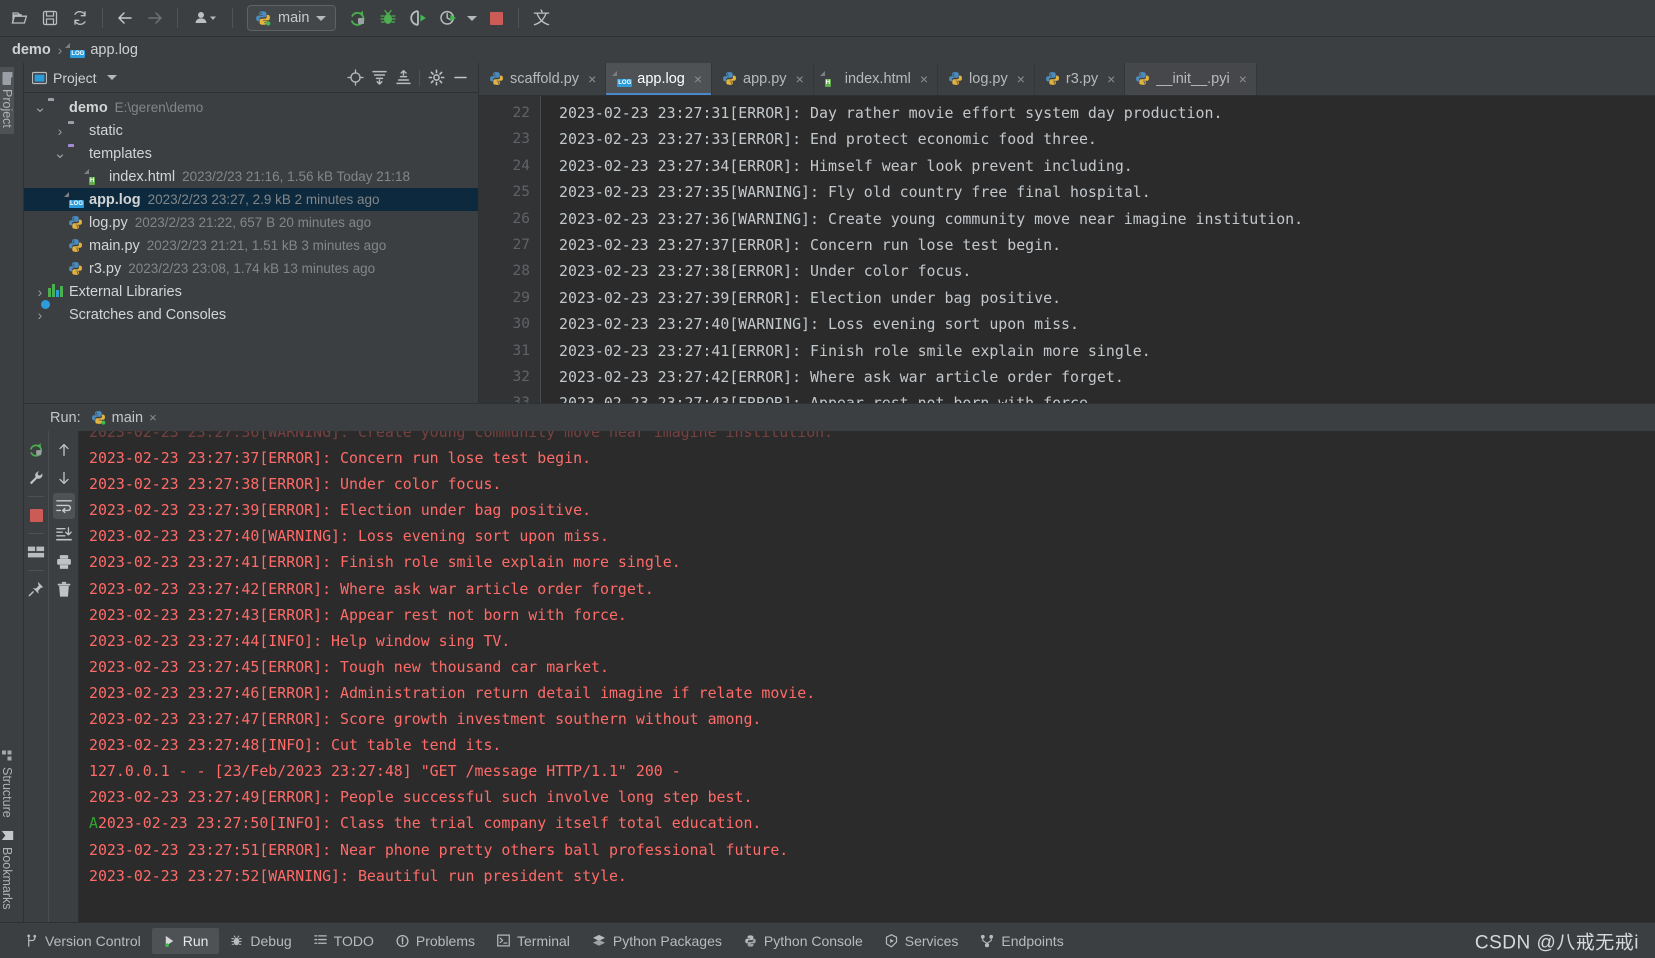 The width and height of the screenshot is (1655, 958). Describe the element at coordinates (7, 784) in the screenshot. I see `sidebar-item-structure: Structure` at that location.